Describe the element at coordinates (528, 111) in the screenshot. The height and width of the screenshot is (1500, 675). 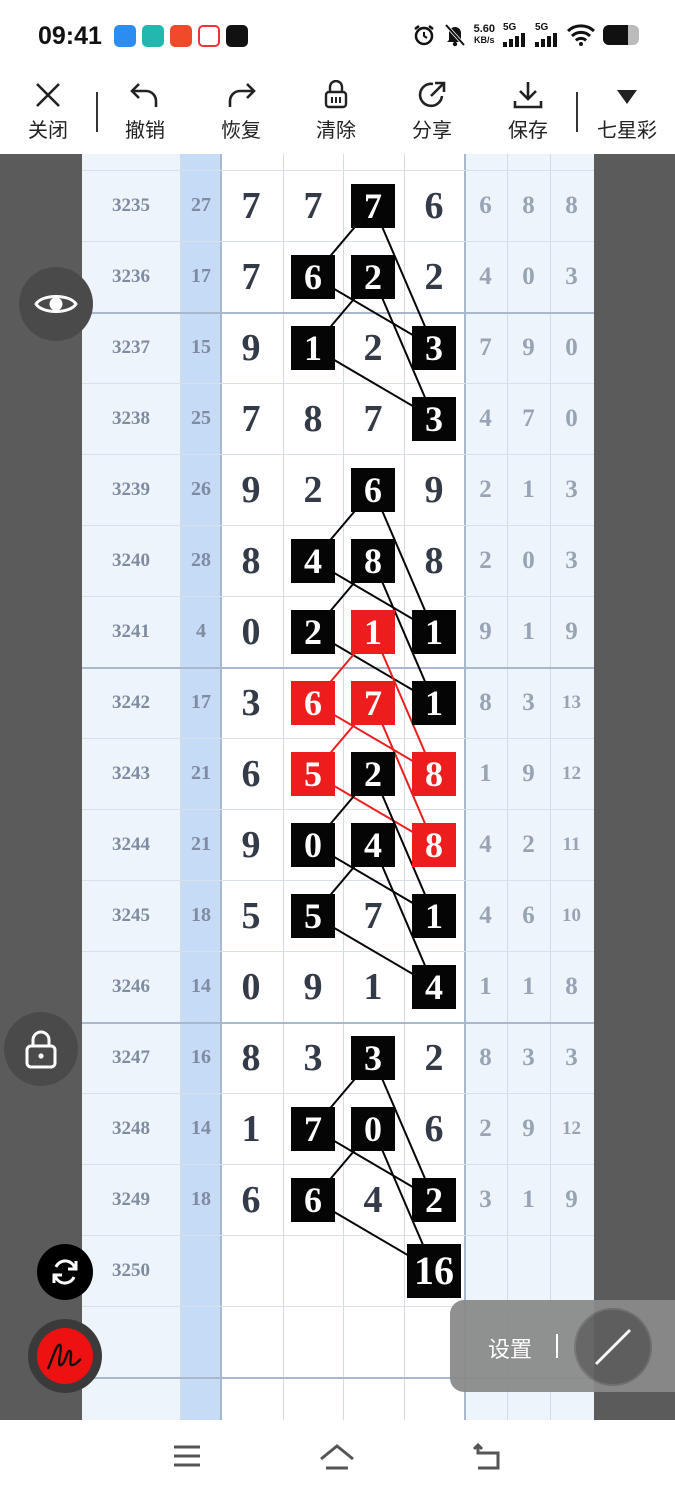
I see `save-button: 保存` at that location.